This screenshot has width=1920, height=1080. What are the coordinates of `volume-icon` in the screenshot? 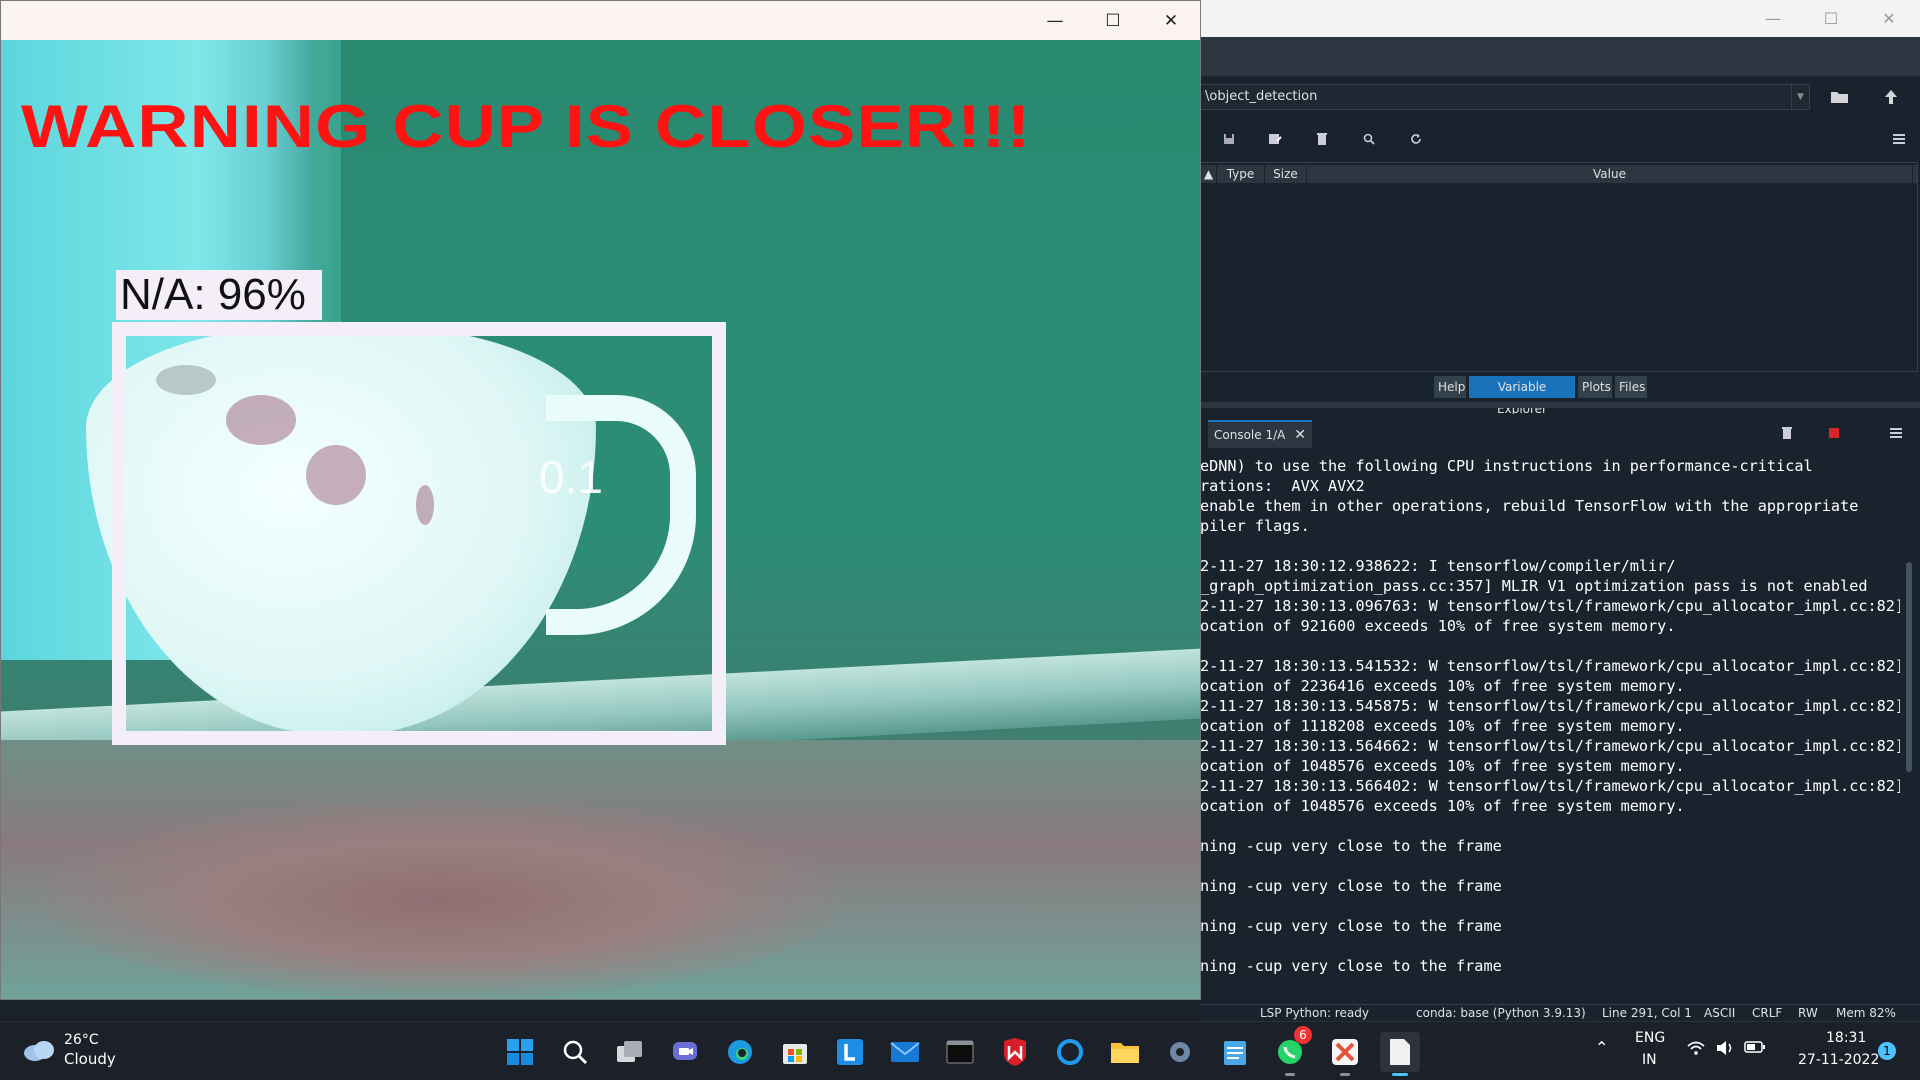 It's located at (1726, 1050).